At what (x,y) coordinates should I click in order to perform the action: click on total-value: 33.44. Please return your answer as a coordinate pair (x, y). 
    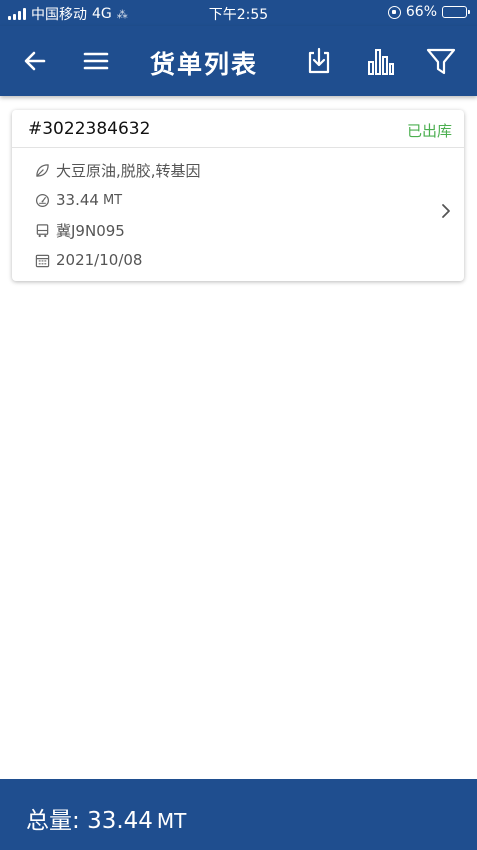
    Looking at the image, I should click on (120, 821).